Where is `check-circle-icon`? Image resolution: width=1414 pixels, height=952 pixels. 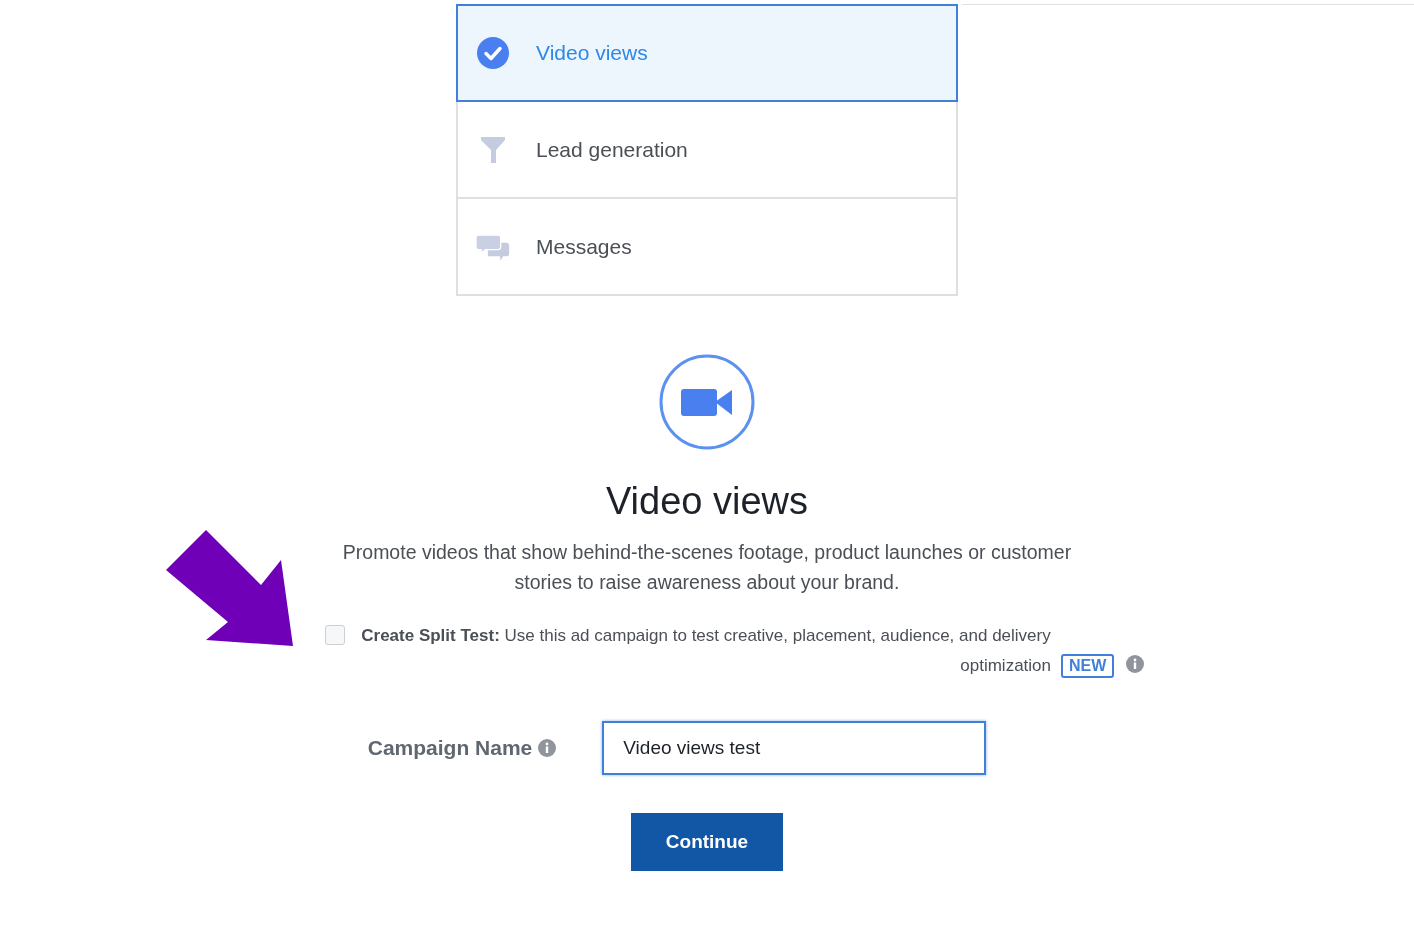 check-circle-icon is located at coordinates (493, 53).